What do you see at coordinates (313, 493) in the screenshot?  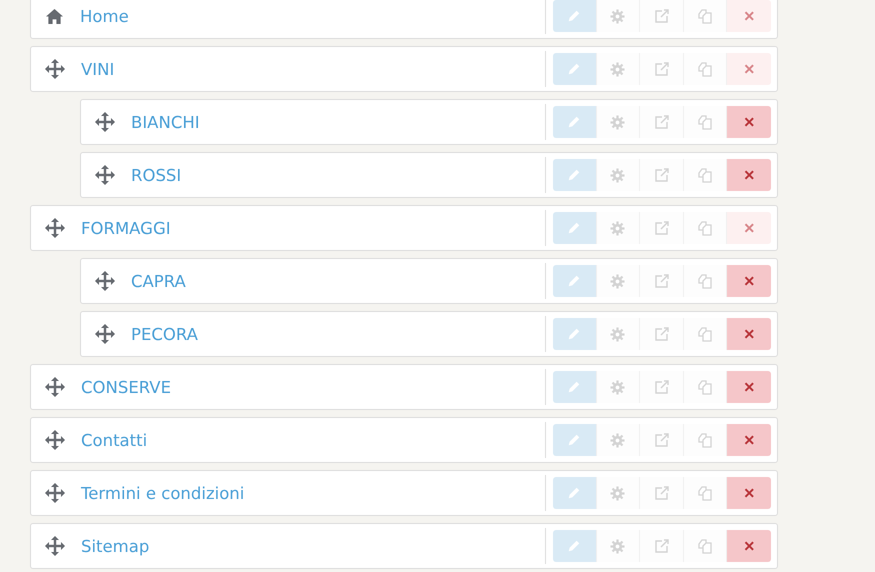 I see `menu-item-link: Termini e condizioni` at bounding box center [313, 493].